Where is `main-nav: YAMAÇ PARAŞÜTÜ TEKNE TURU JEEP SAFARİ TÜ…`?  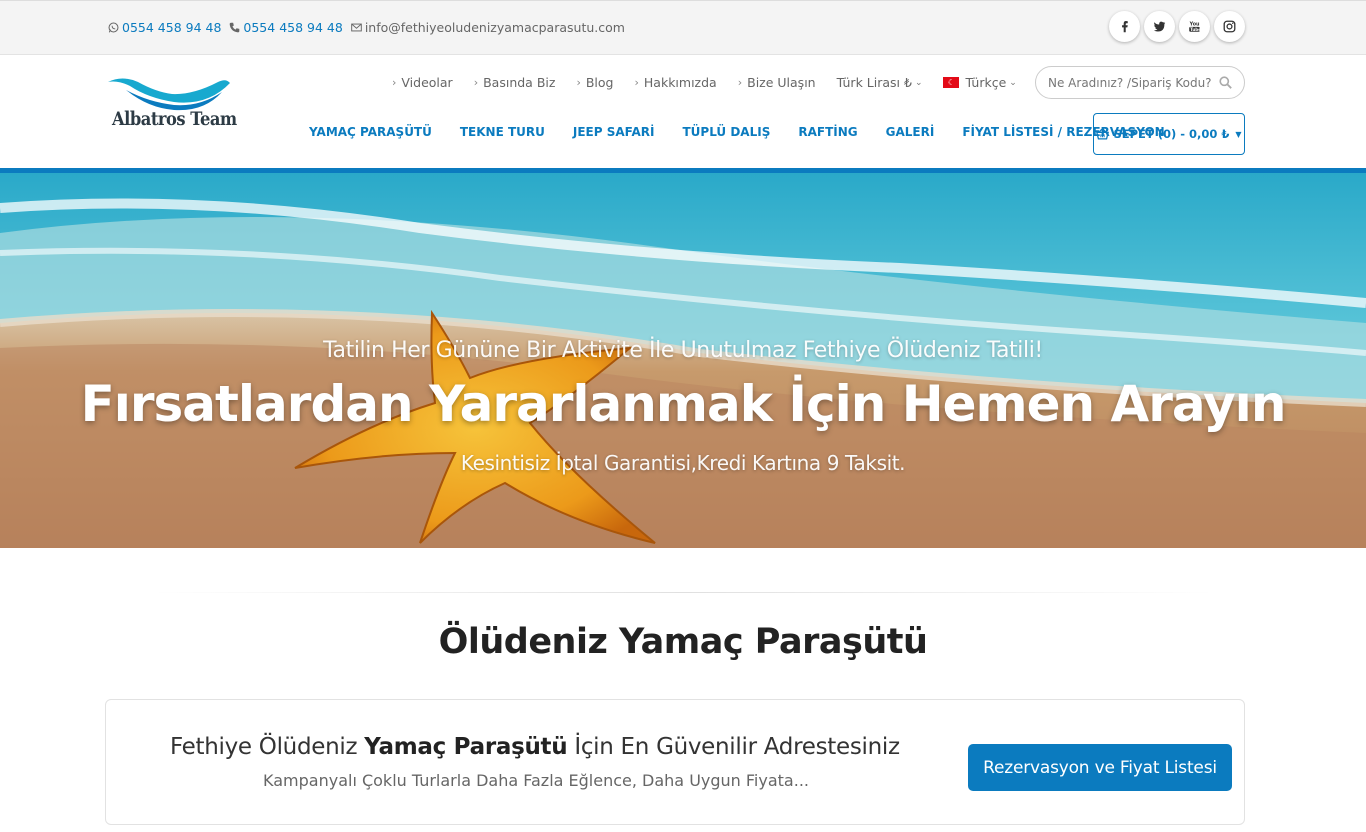 main-nav: YAMAÇ PARAŞÜTÜ TEKNE TURU JEEP SAFARİ TÜ… is located at coordinates (751, 132).